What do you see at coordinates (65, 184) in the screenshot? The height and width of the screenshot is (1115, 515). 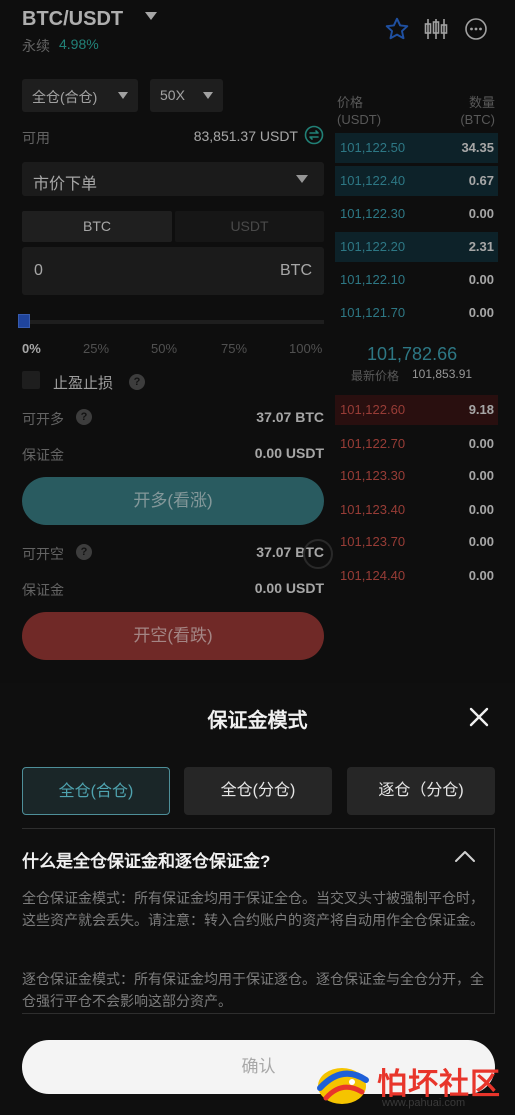 I see `order-type-value: 市价下单` at bounding box center [65, 184].